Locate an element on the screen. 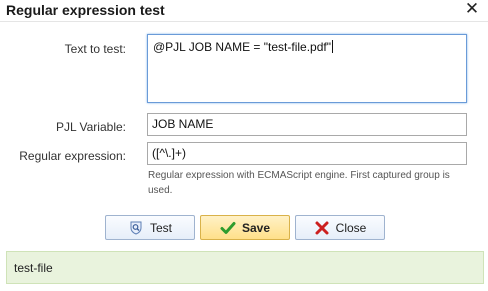  pjl-variable-label: PJL Variable: is located at coordinates (90, 127).